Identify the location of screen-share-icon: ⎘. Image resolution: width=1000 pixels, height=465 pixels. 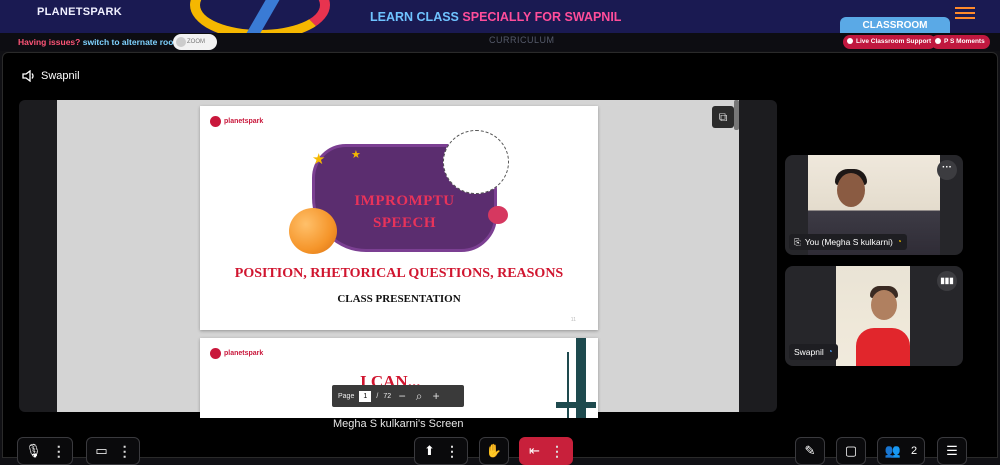
(797, 242).